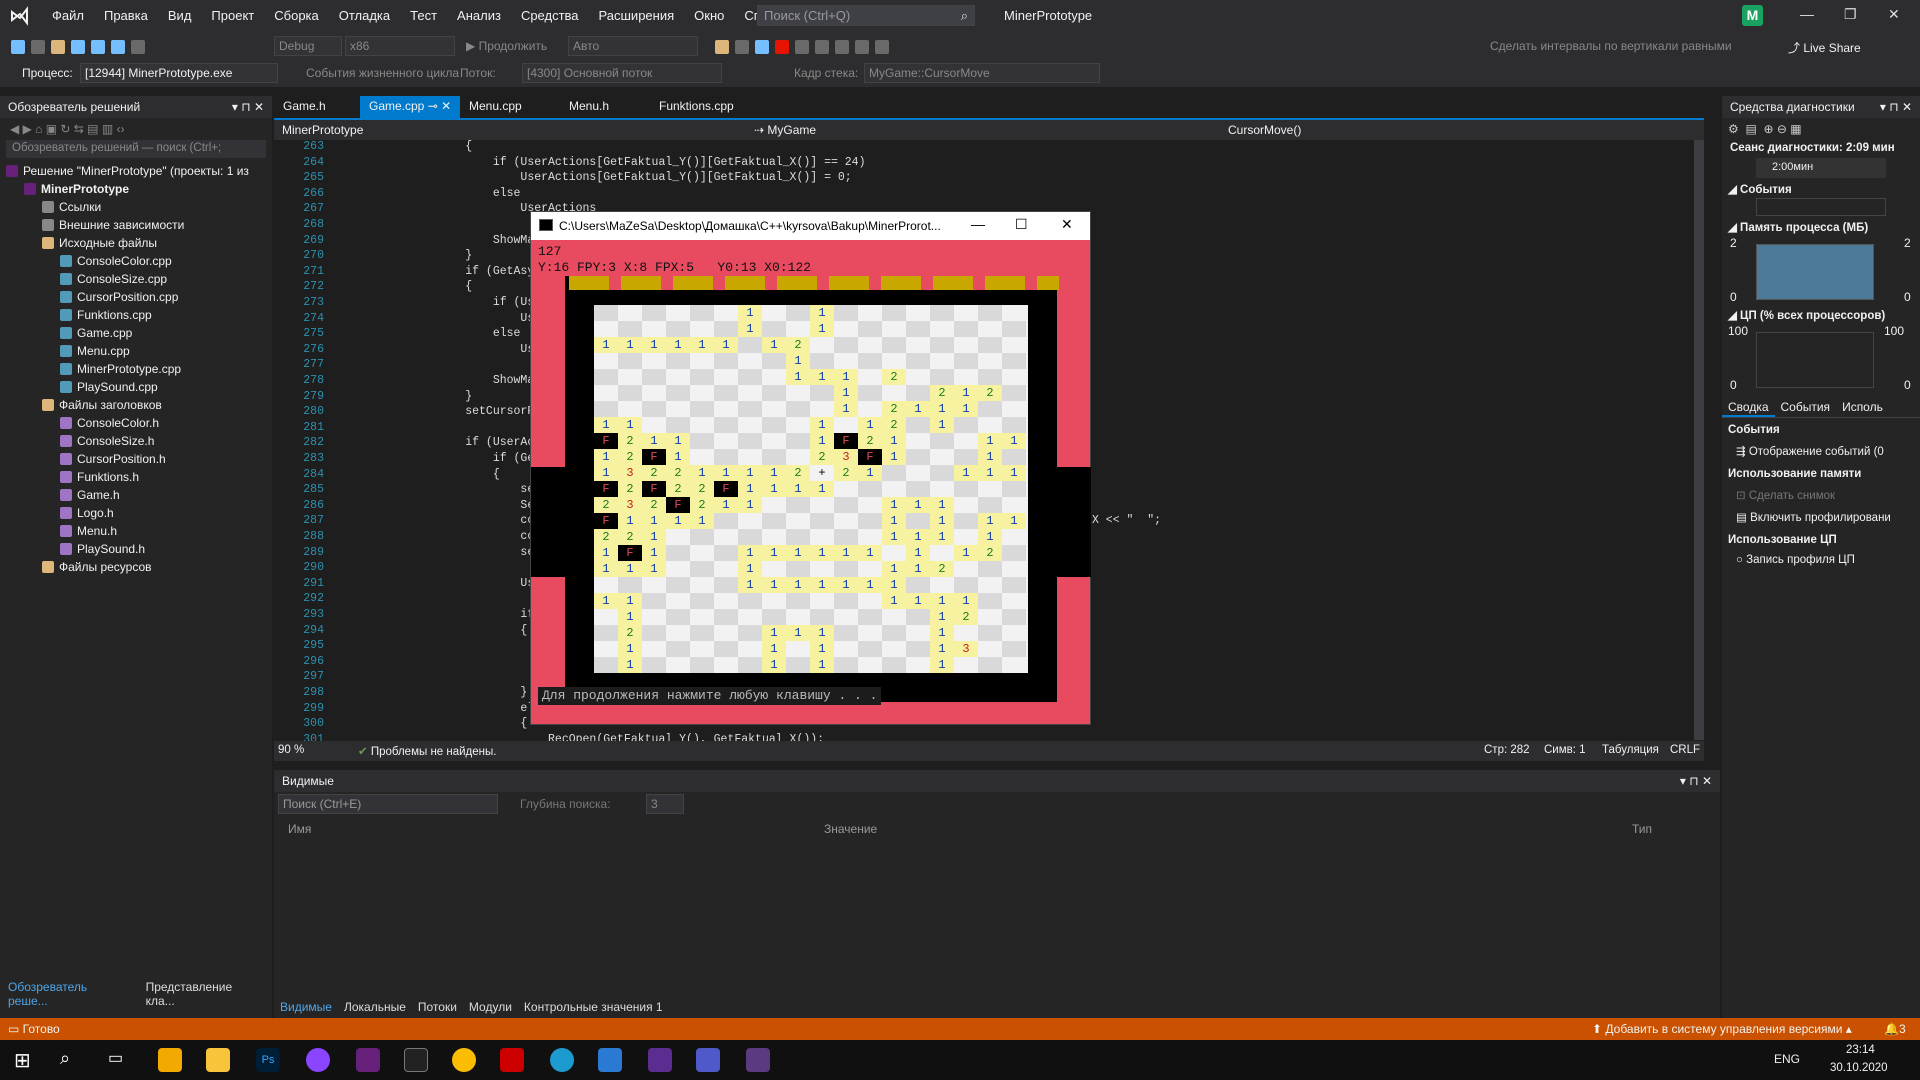 Image resolution: width=1920 pixels, height=1080 pixels. I want to click on nav-project-select: MinerPrototype, so click(513, 131).